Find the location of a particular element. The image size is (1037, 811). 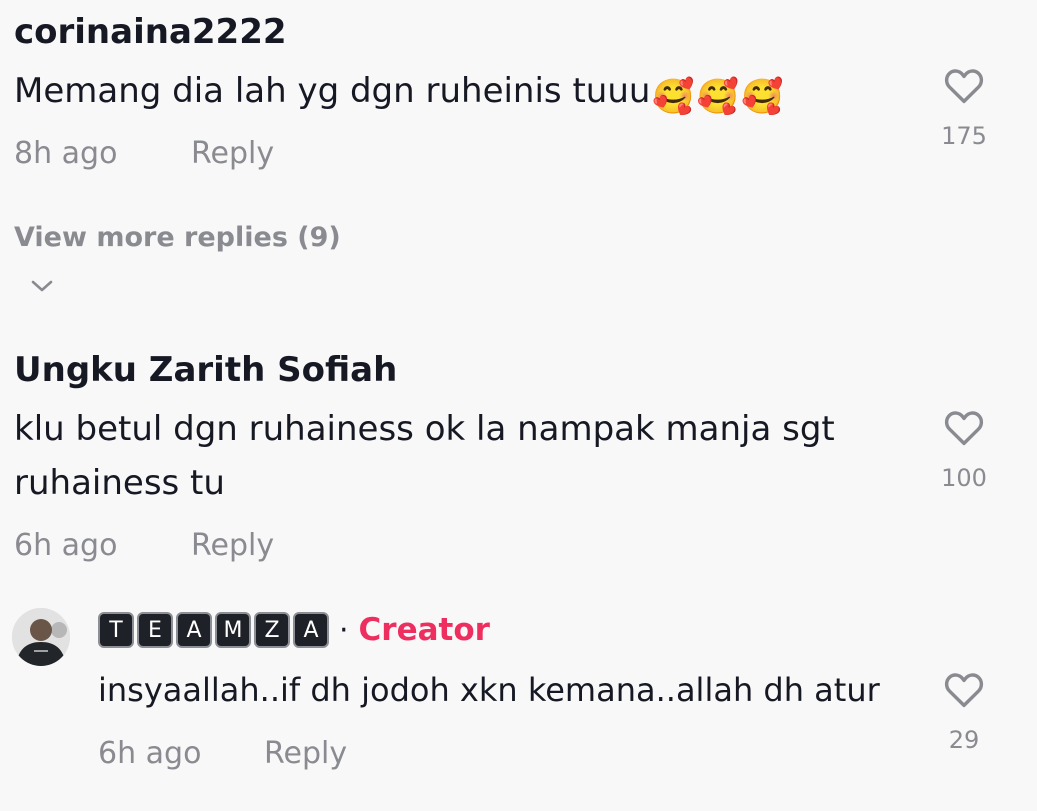

comment-username: Ungku Zarith Sofiah is located at coordinates (205, 370).